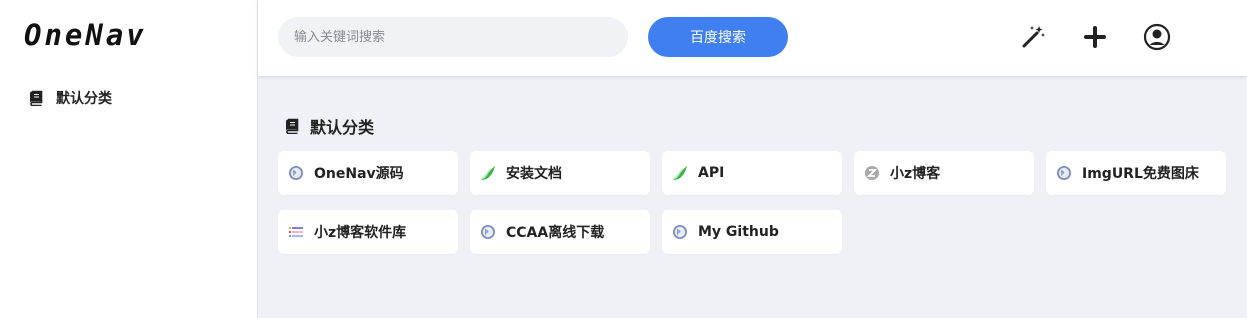 This screenshot has width=1247, height=318. I want to click on link-card-ccaa-download: CCAA离线下载, so click(560, 232).